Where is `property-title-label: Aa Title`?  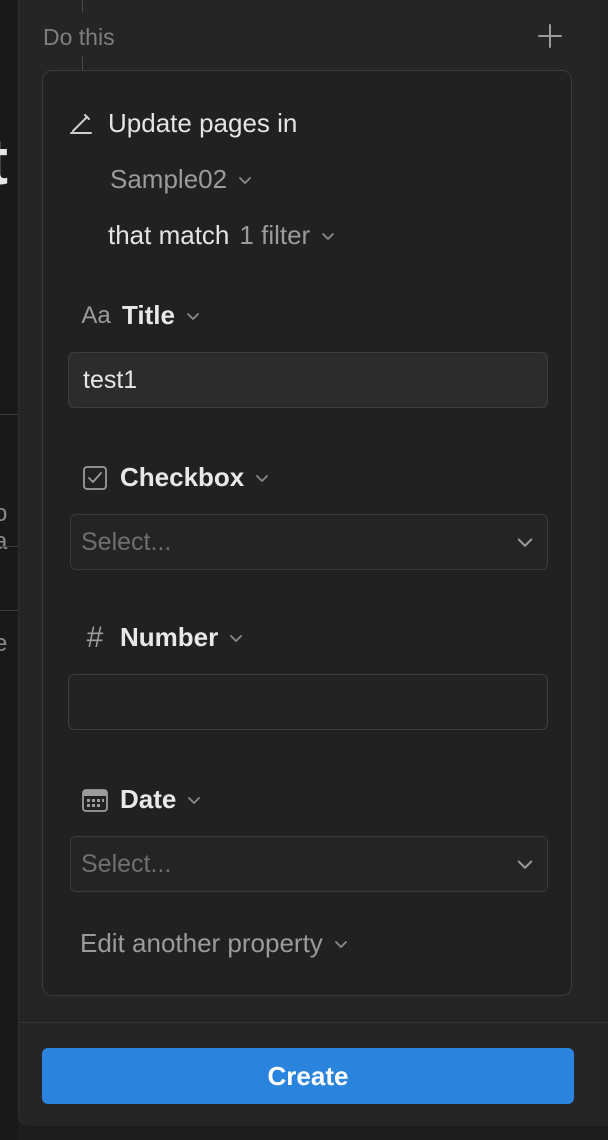 property-title-label: Aa Title is located at coordinates (140, 315).